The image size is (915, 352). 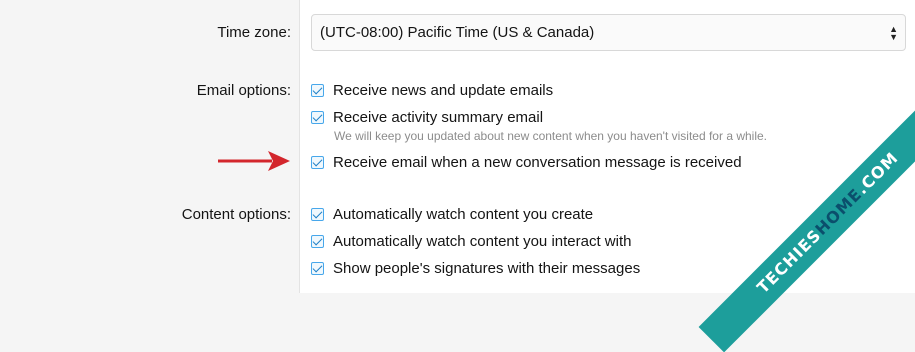 What do you see at coordinates (463, 214) in the screenshot?
I see `content-option-watch-created-label: Automatically watch content you create` at bounding box center [463, 214].